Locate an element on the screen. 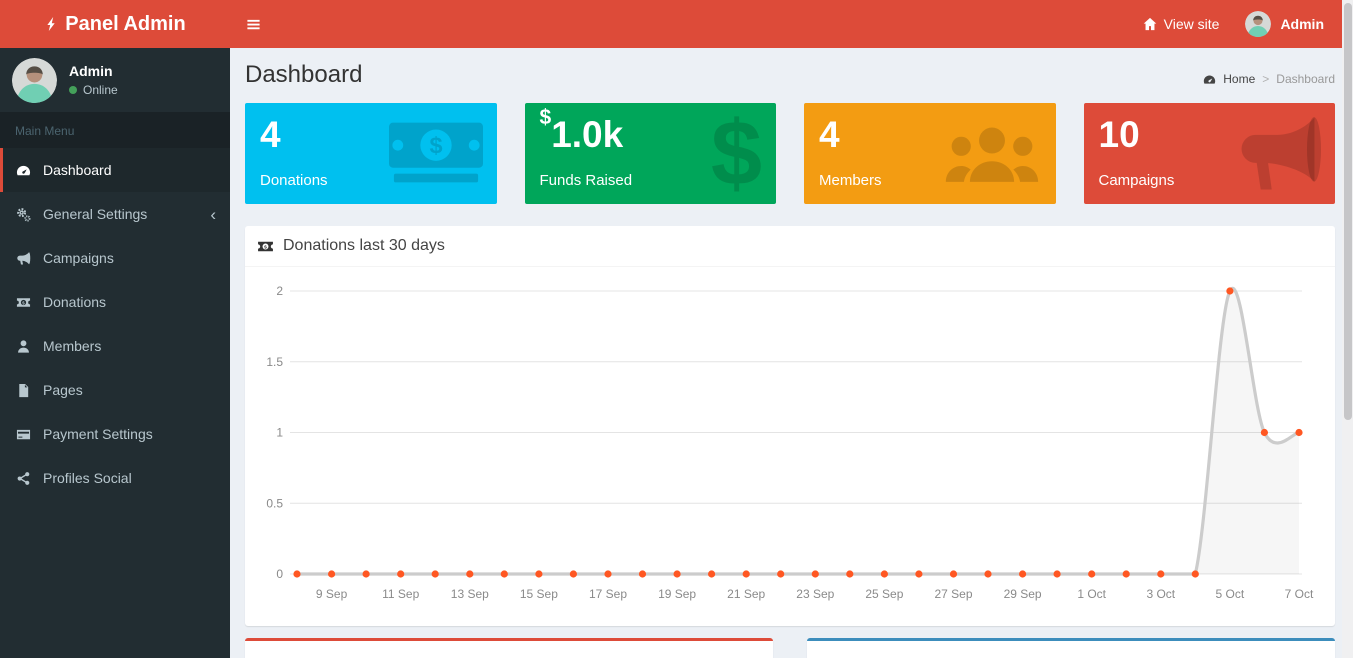  sidebar-item-label: Donations is located at coordinates (75, 302).